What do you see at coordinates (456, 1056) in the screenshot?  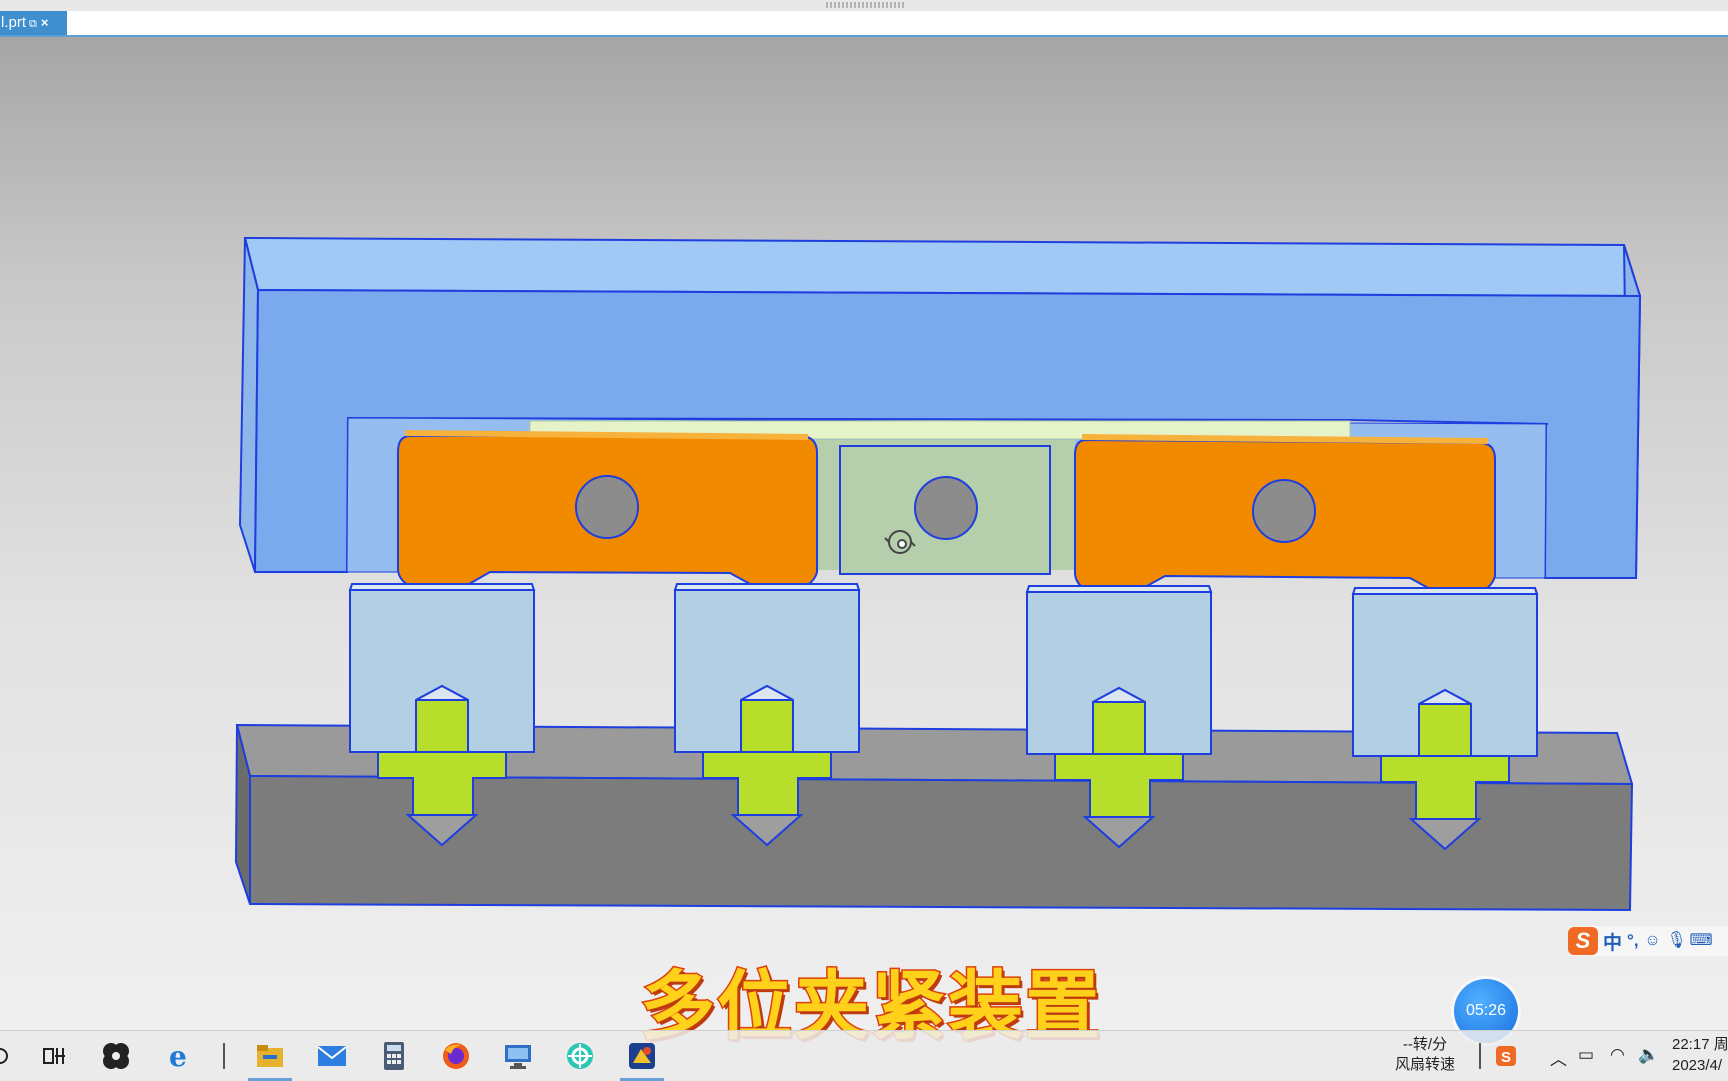 I see `firefox-icon` at bounding box center [456, 1056].